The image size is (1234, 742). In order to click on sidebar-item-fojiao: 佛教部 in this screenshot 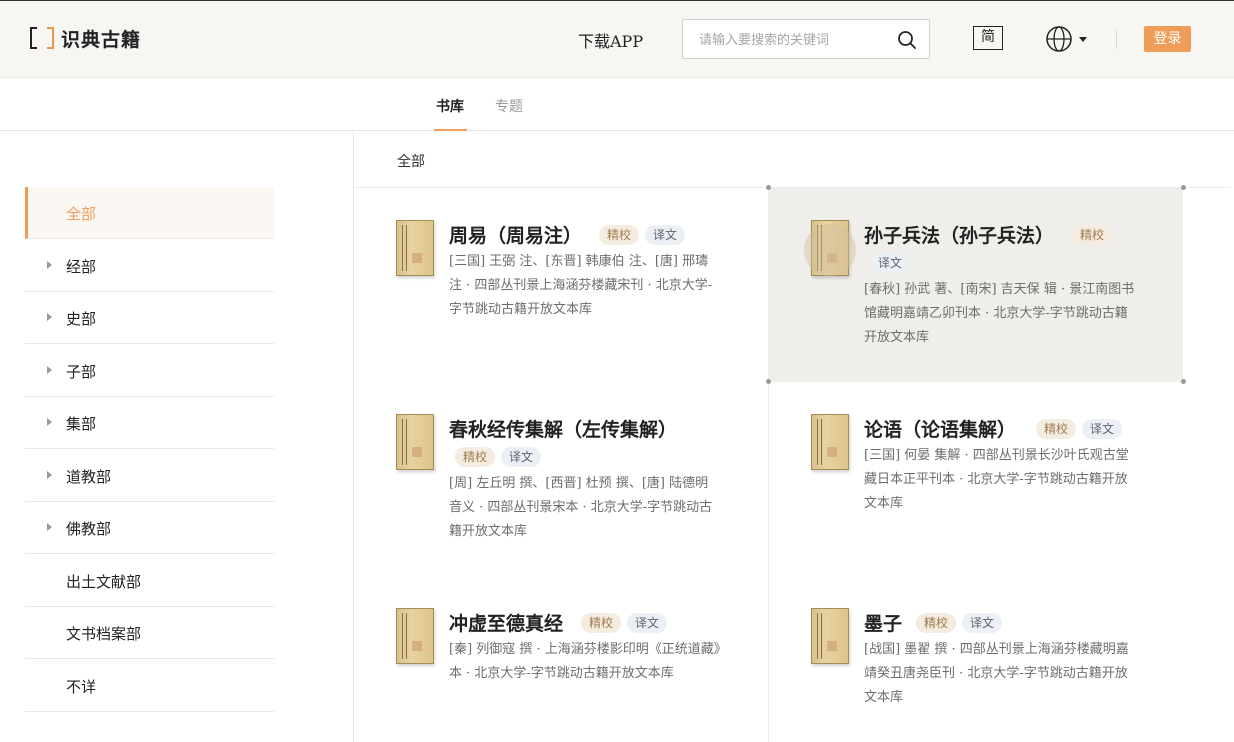, I will do `click(149, 528)`.